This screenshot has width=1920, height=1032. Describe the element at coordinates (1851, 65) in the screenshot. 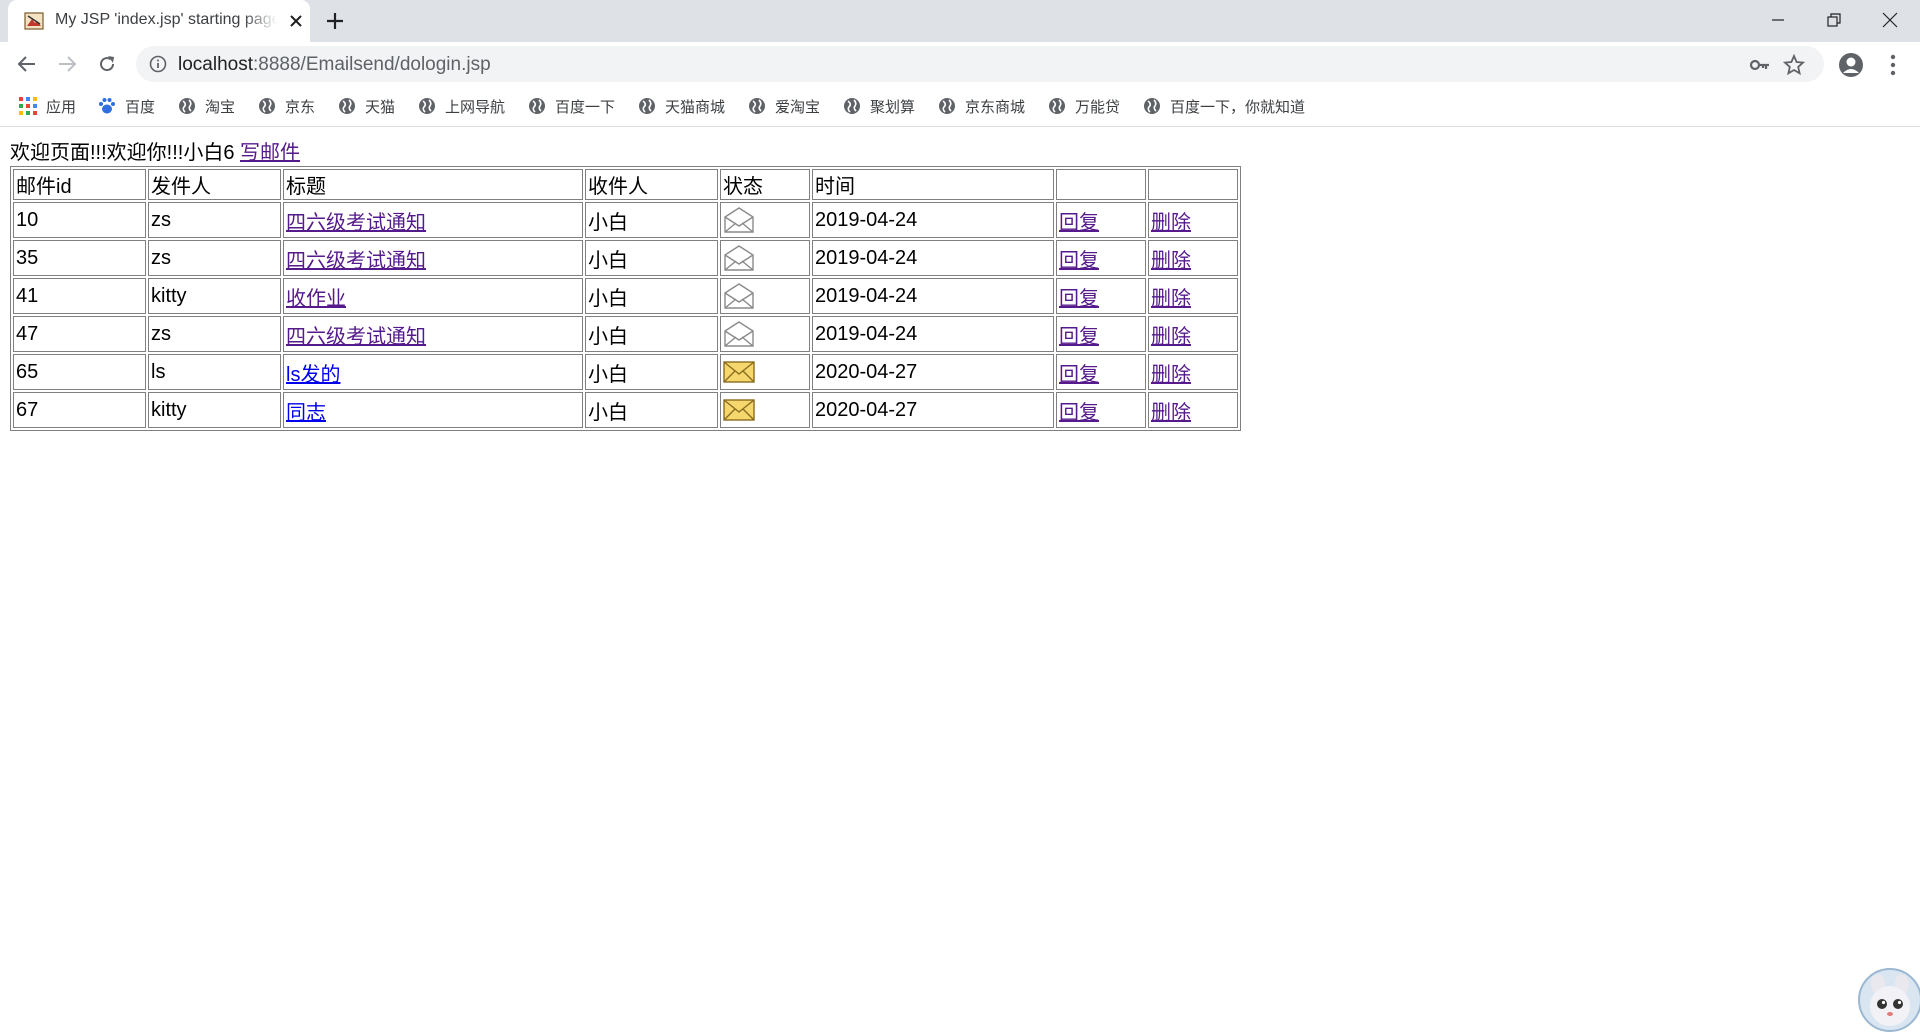

I see `profile-avatar-icon` at that location.